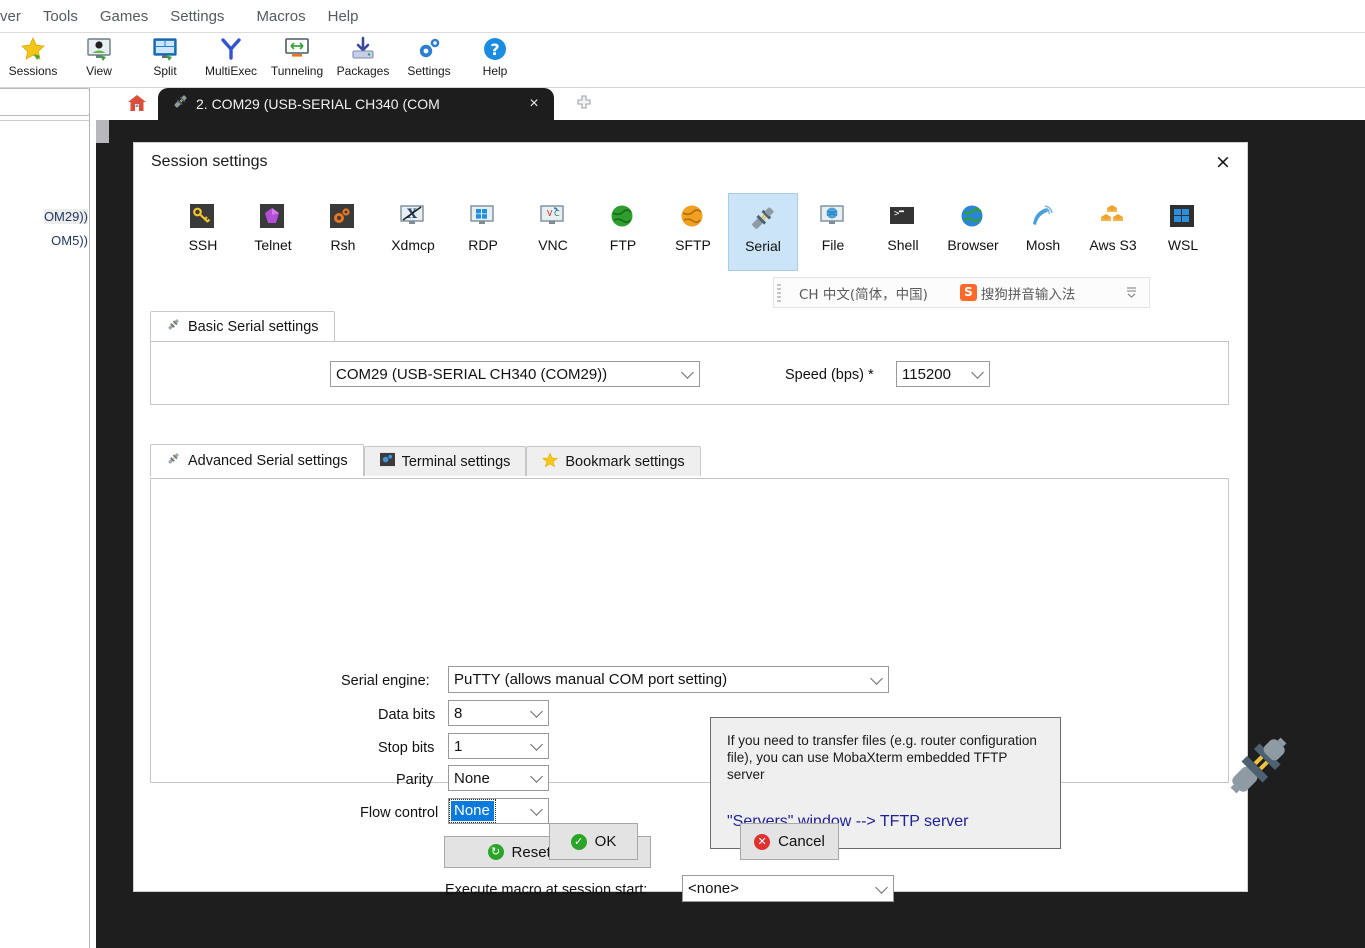  Describe the element at coordinates (413, 217) in the screenshot. I see `x-display-icon: X` at that location.